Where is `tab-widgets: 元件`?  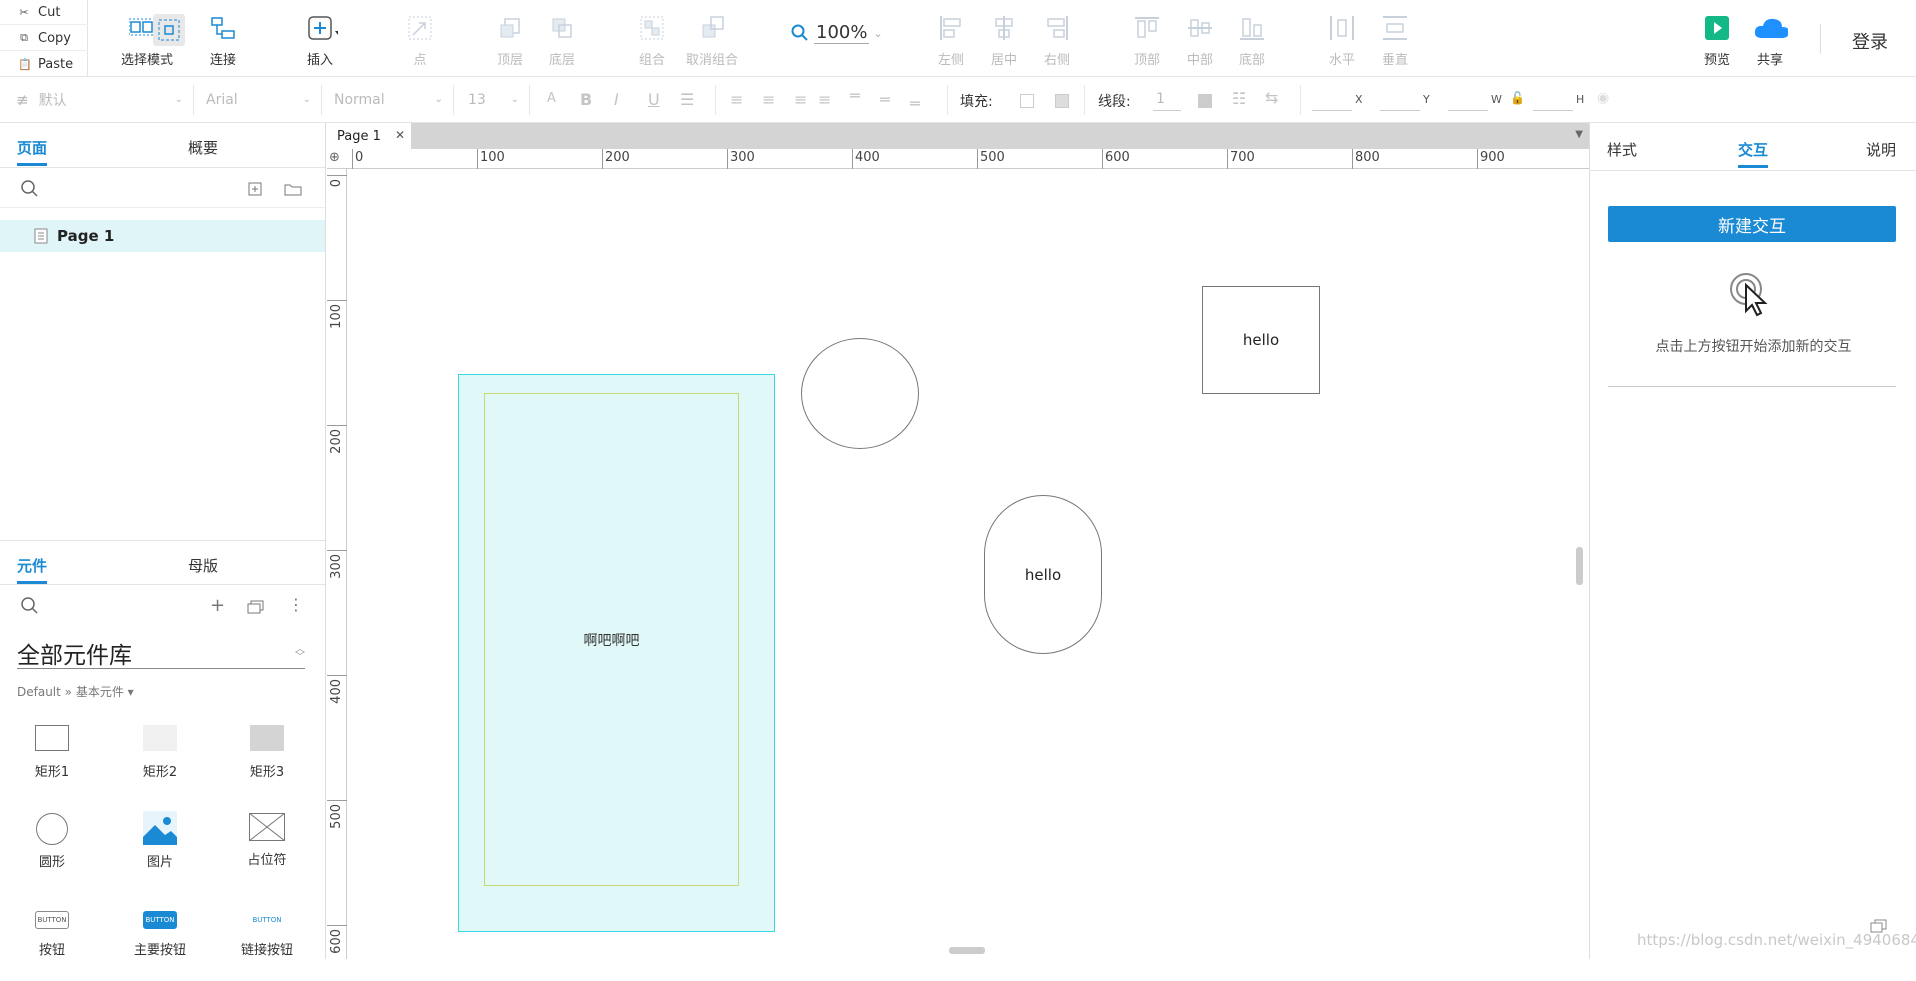 tab-widgets: 元件 is located at coordinates (32, 569).